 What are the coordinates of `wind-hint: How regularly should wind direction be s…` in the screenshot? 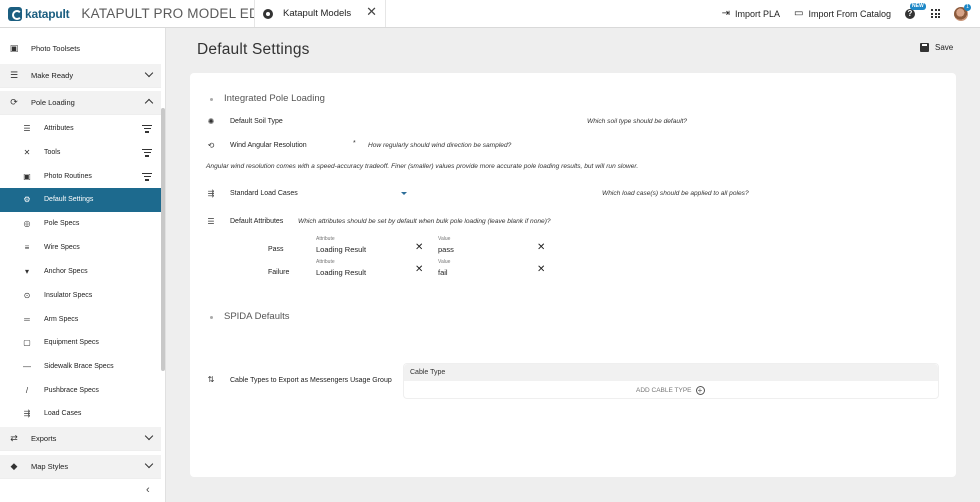 It's located at (440, 145).